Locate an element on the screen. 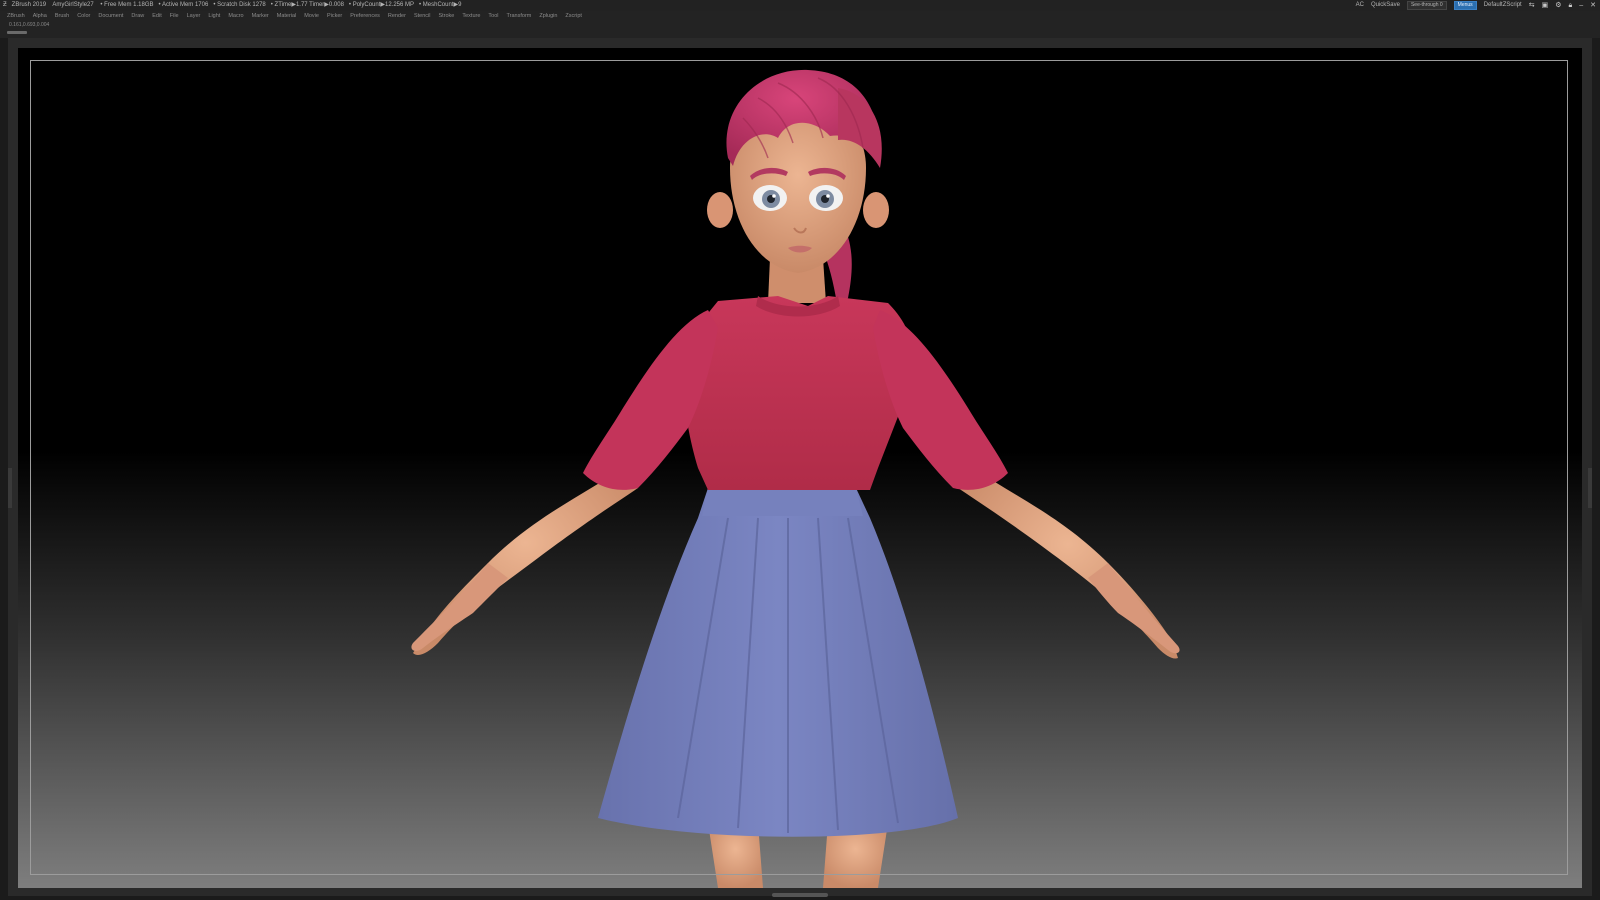 Image resolution: width=1600 pixels, height=900 pixels. menu-layer: Layer is located at coordinates (194, 16).